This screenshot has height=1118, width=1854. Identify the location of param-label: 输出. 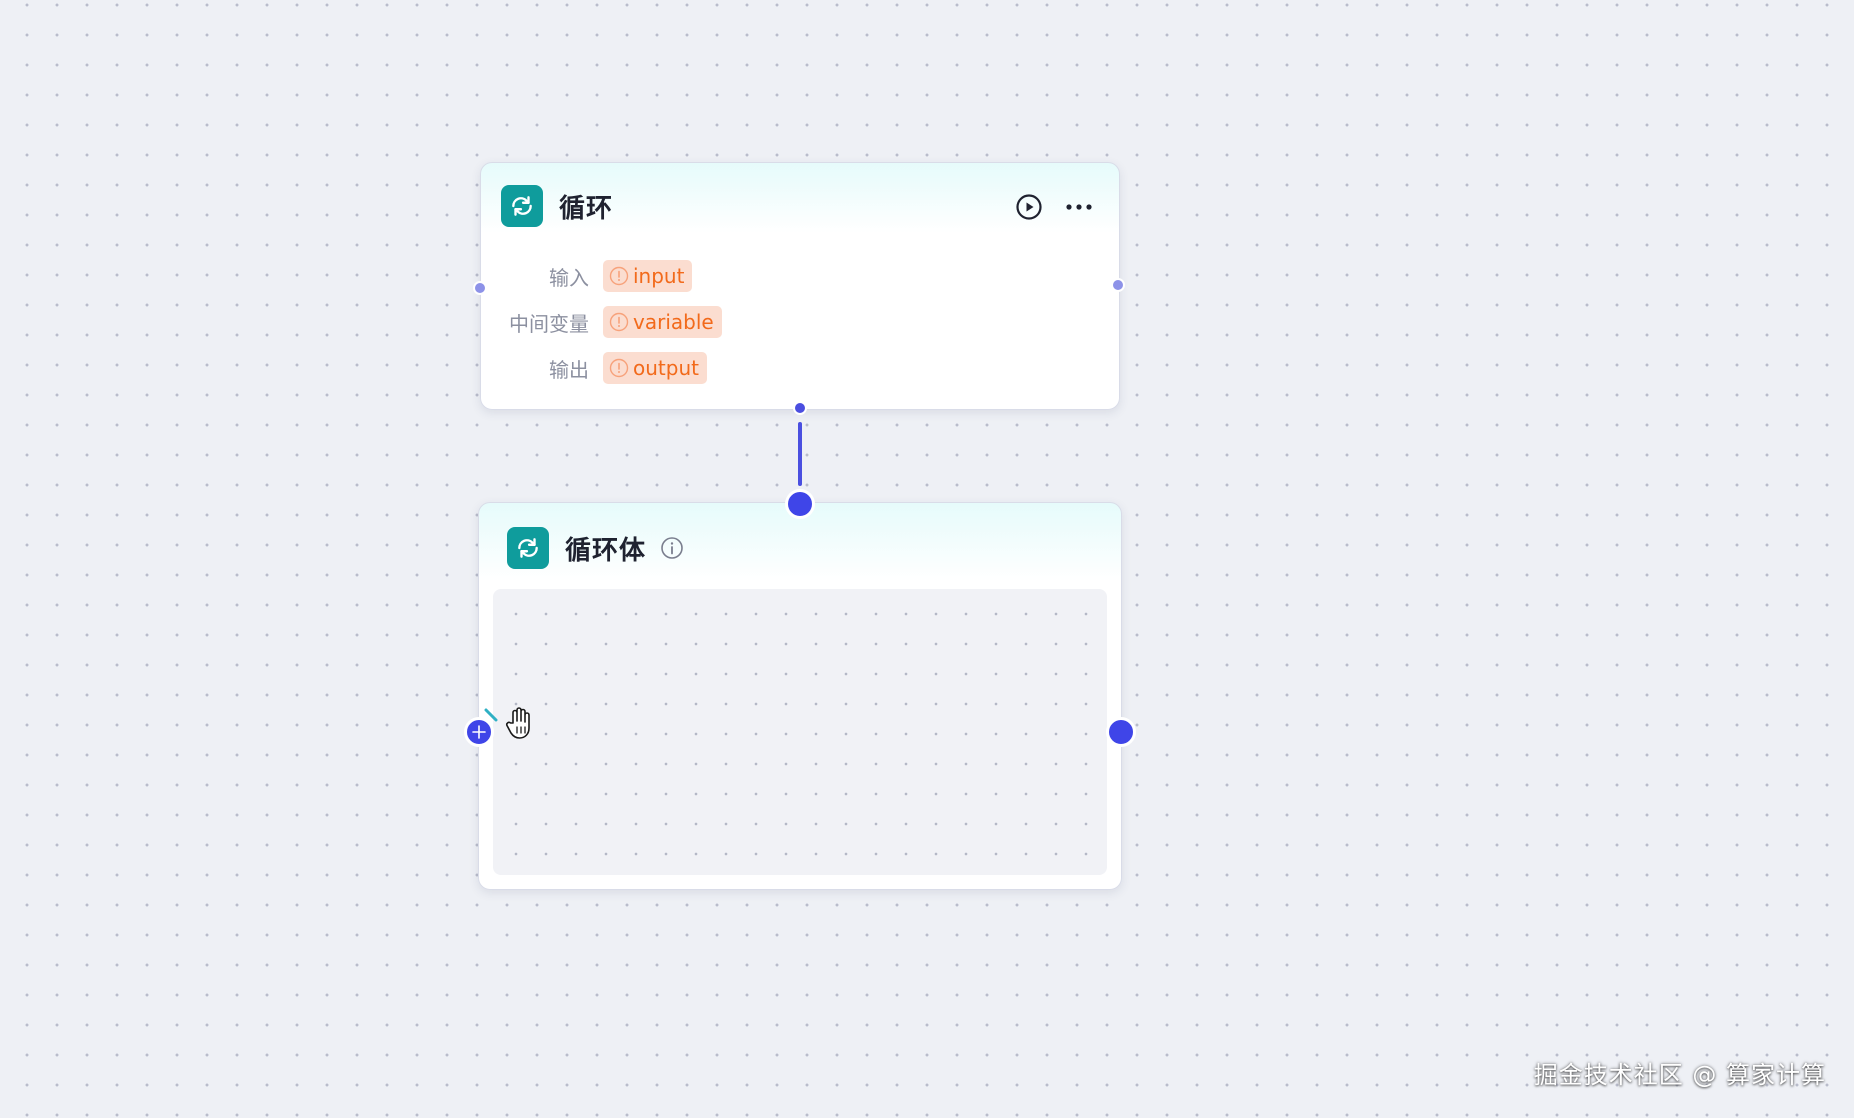
(569, 369).